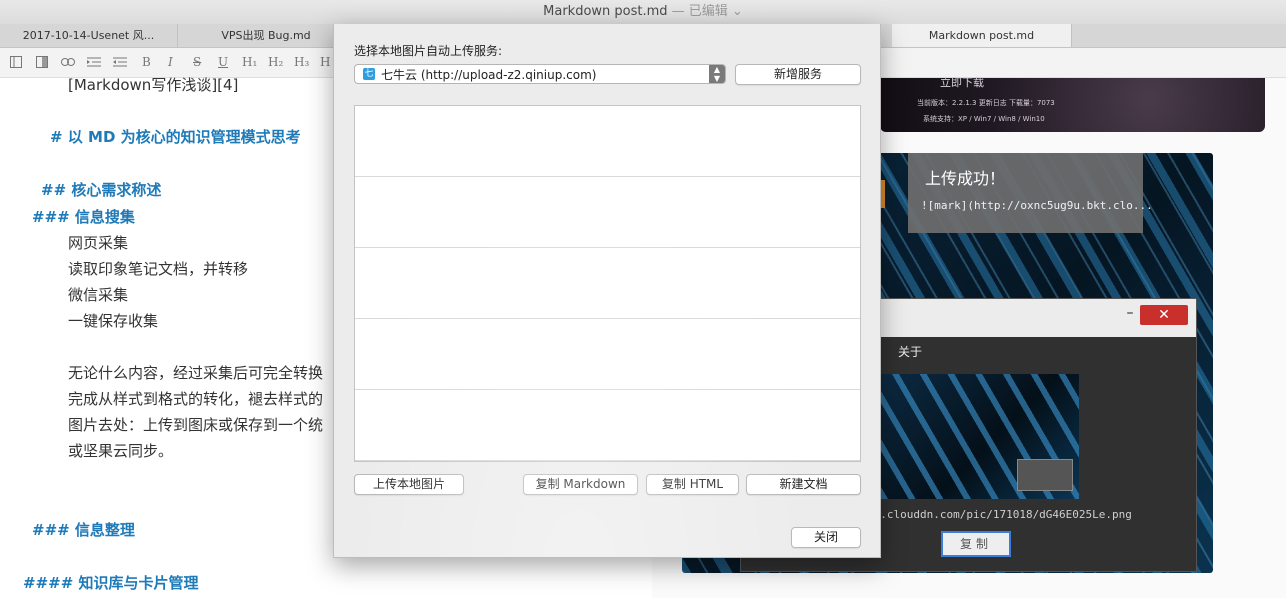 The height and width of the screenshot is (598, 1286). Describe the element at coordinates (580, 484) in the screenshot. I see `copy-markdown-button: 复制 Markdown` at that location.